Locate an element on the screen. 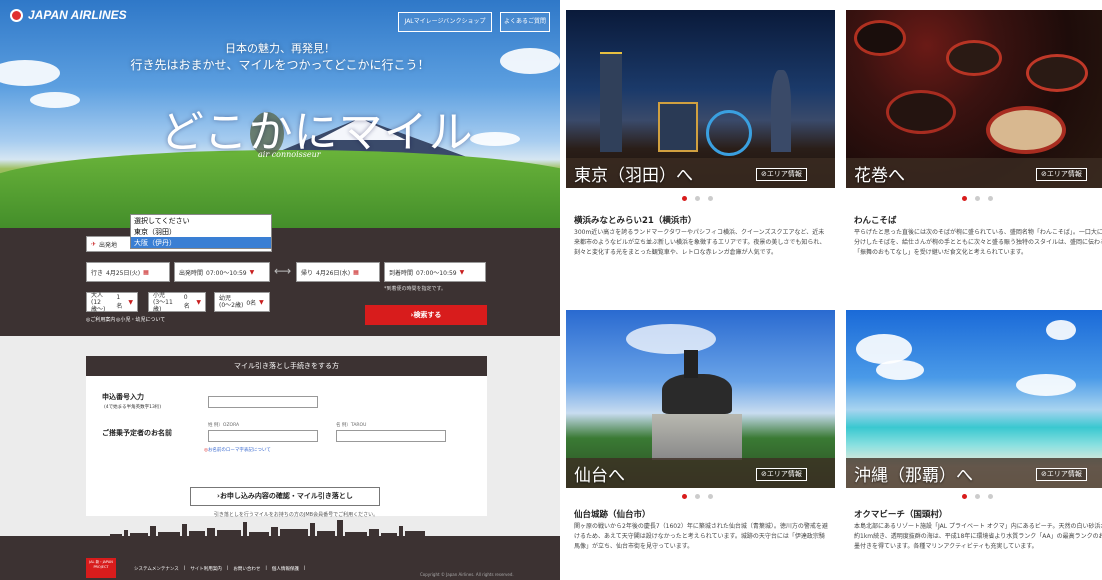  help-link-child: ◎小児・幼児について is located at coordinates (140, 319).